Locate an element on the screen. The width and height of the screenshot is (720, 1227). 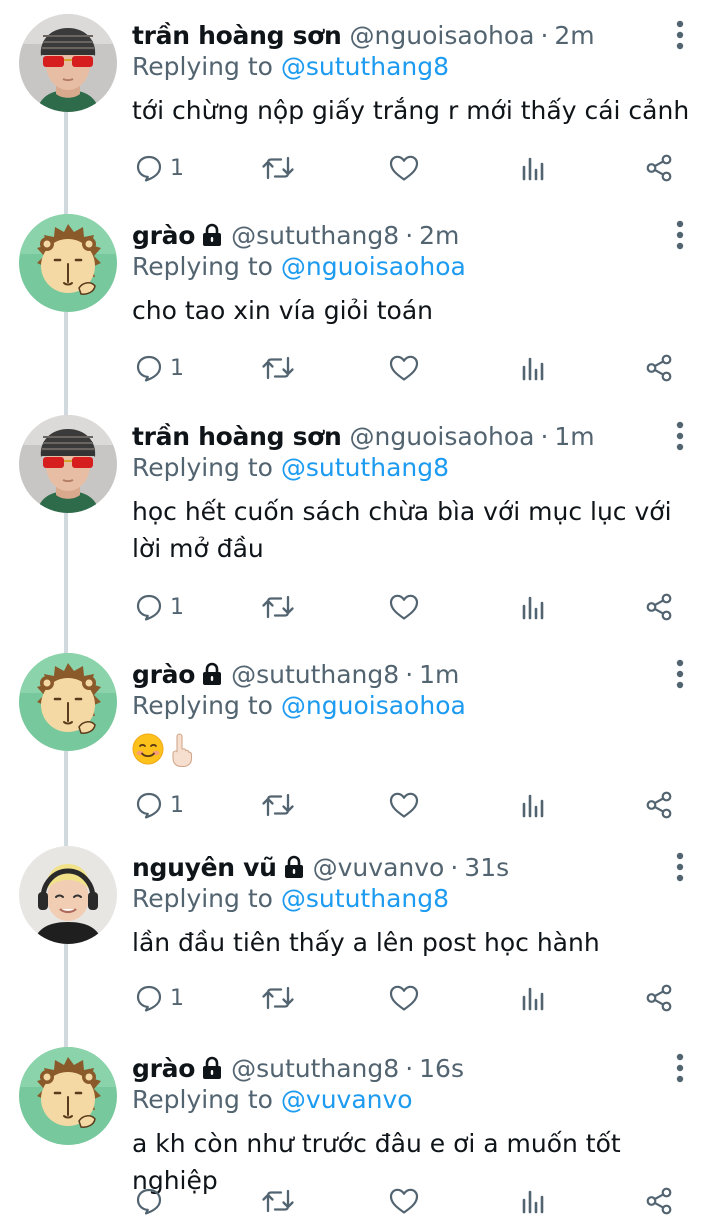
timestamp: 16s is located at coordinates (441, 1068).